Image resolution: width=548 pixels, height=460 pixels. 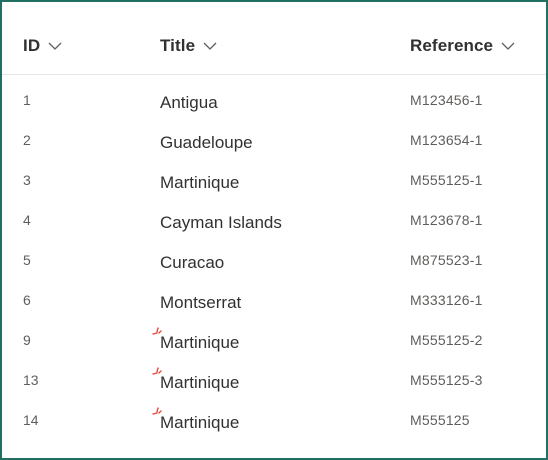 What do you see at coordinates (274, 422) in the screenshot?
I see `table-row: 14 Martinique M555125` at bounding box center [274, 422].